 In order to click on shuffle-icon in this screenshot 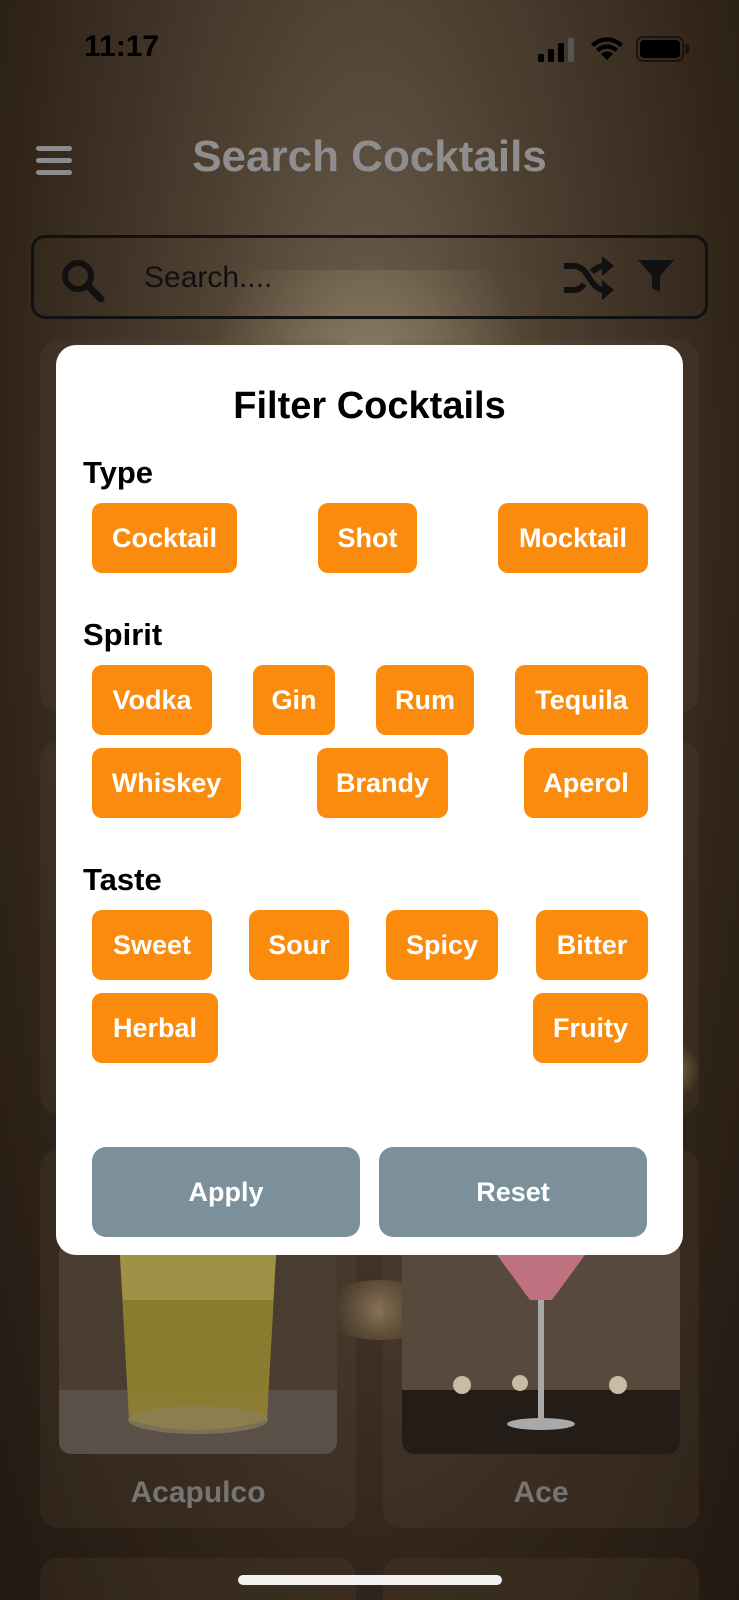, I will do `click(588, 278)`.